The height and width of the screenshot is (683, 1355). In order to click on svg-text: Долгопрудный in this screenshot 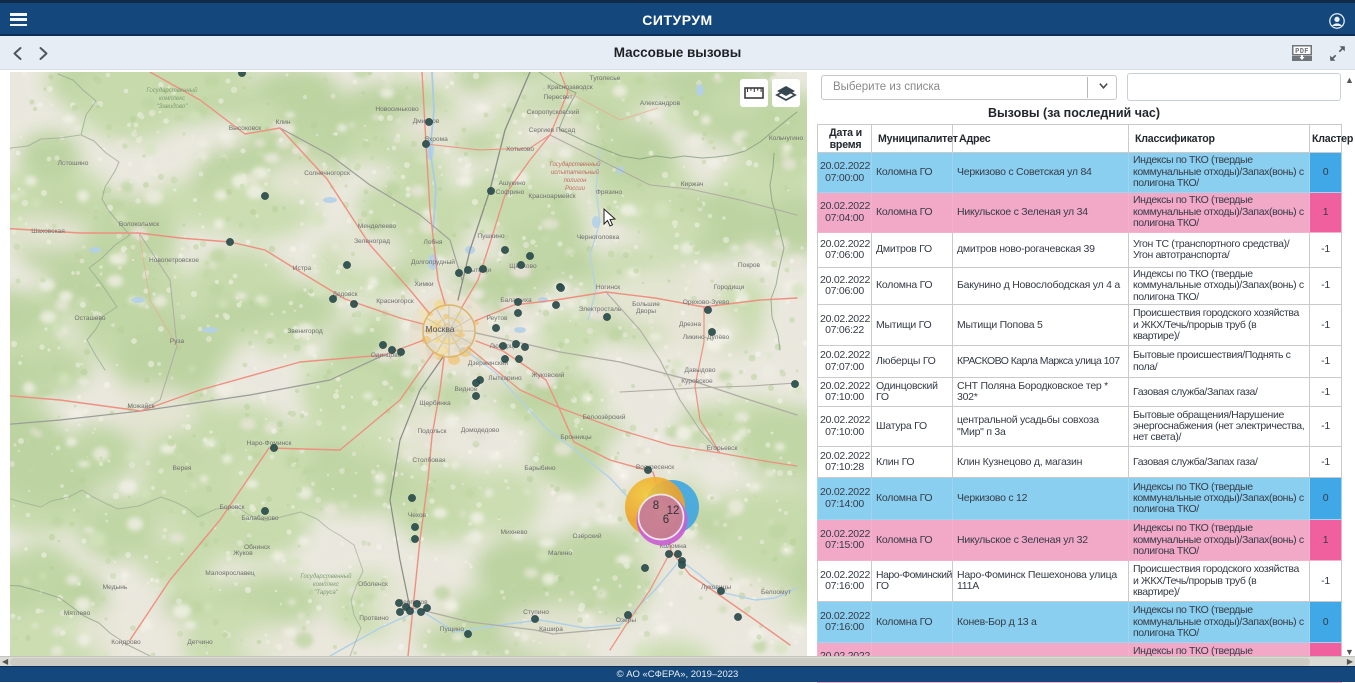, I will do `click(433, 262)`.